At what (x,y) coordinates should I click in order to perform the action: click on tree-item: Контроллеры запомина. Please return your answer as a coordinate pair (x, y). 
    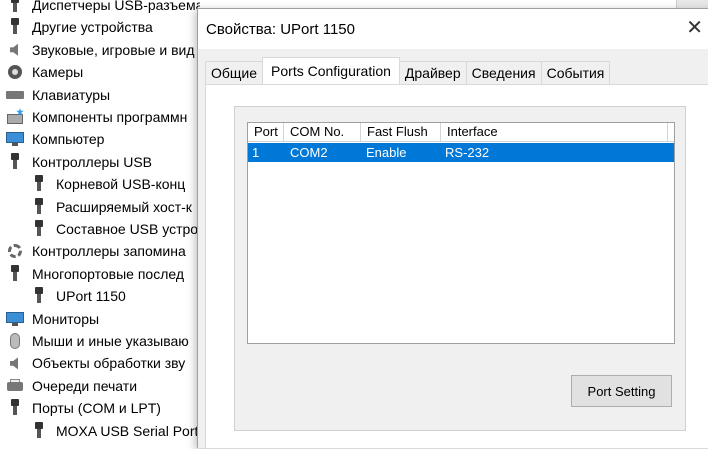
    Looking at the image, I should click on (96, 251).